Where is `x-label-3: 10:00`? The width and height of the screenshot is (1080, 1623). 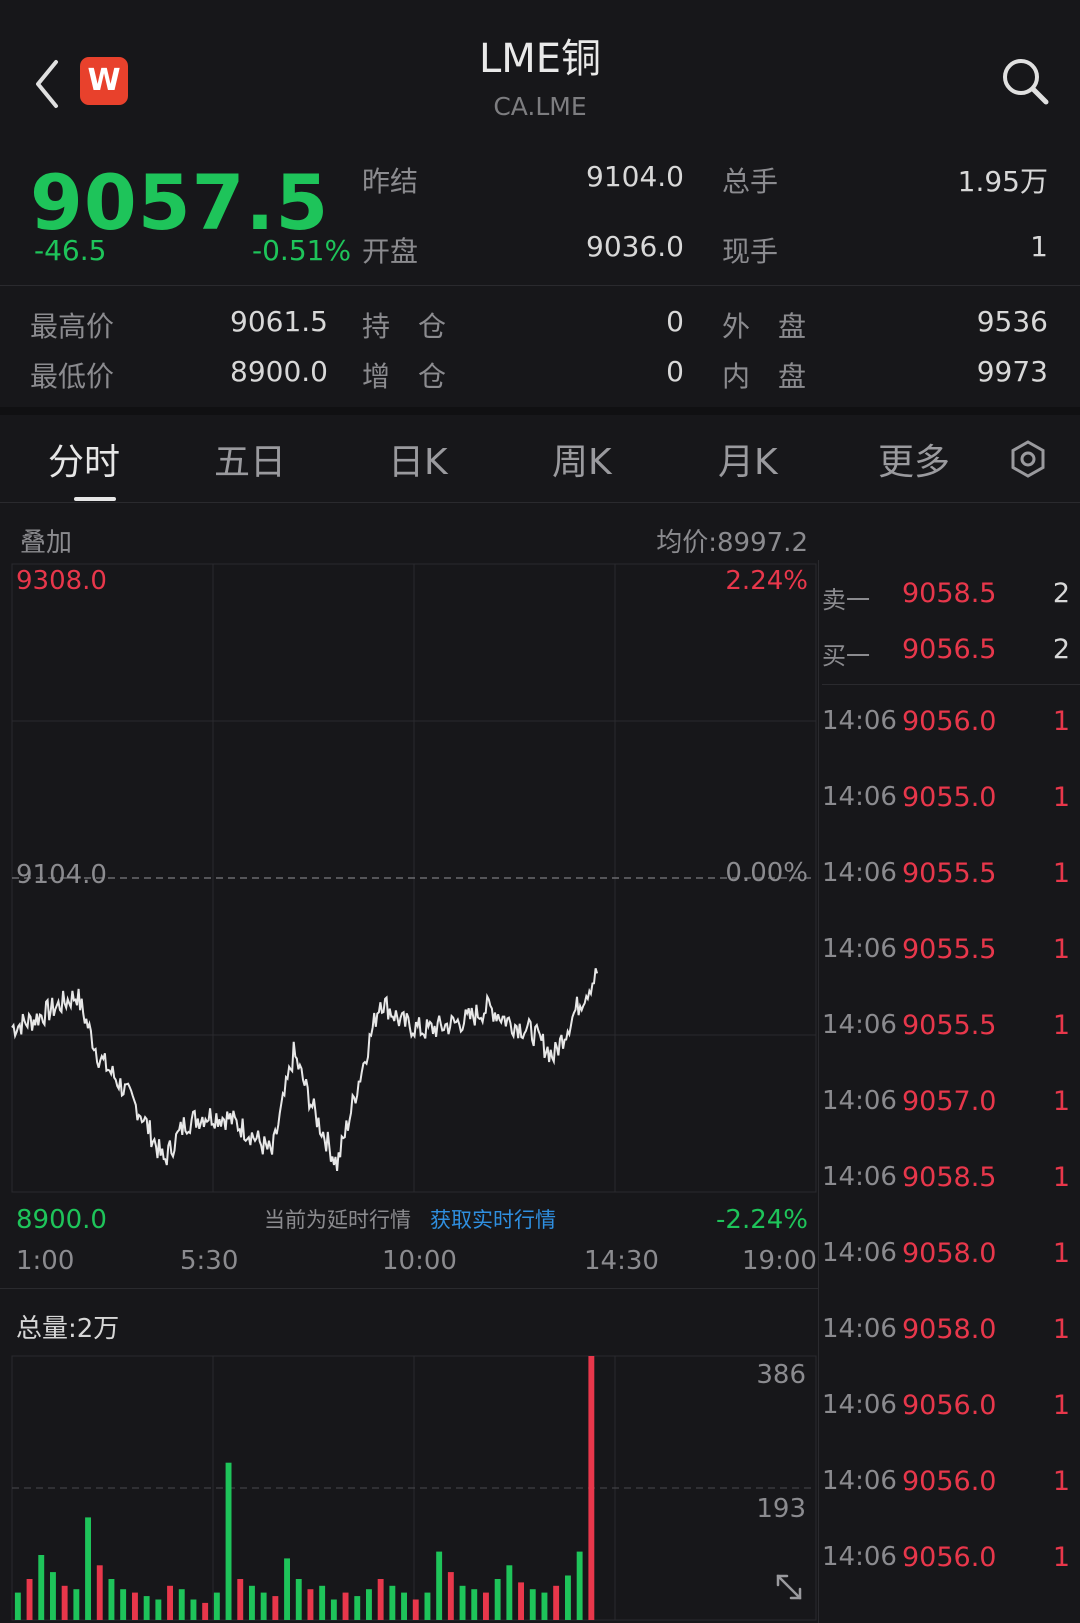 x-label-3: 10:00 is located at coordinates (419, 1261).